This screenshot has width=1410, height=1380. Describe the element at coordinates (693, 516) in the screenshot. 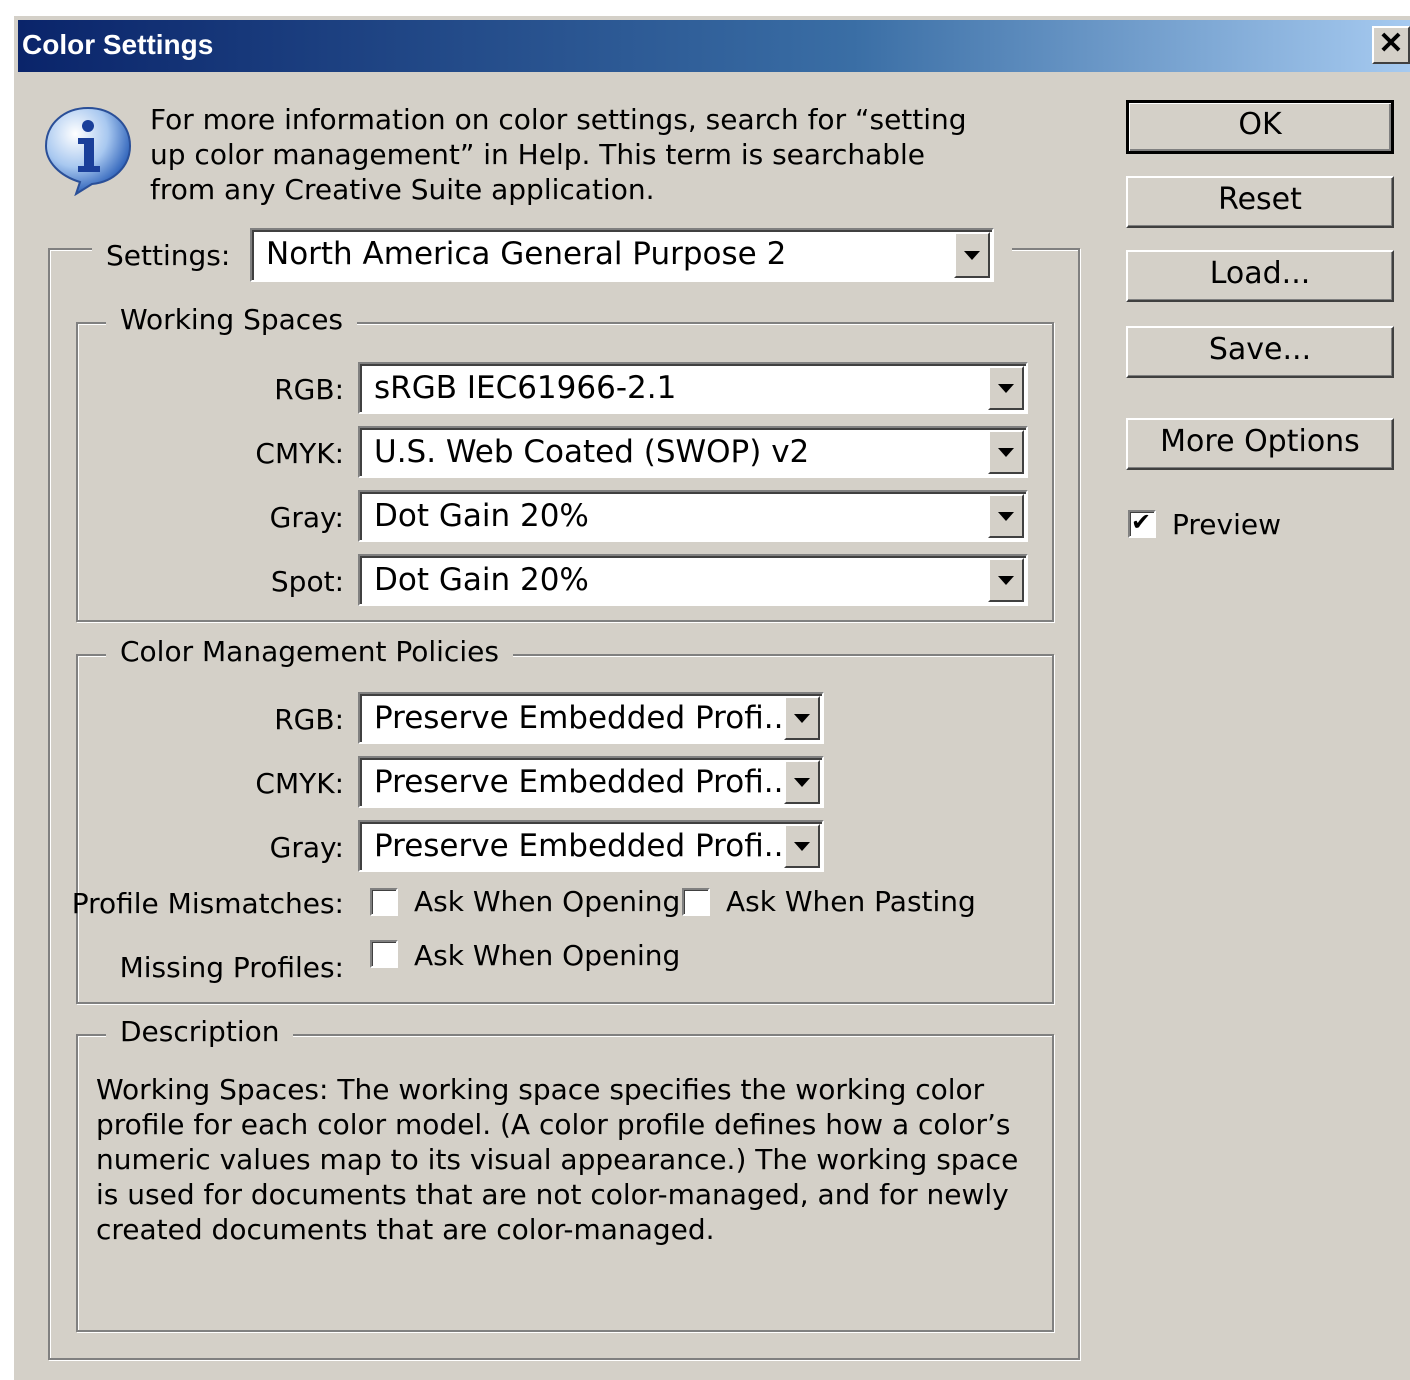

I see `ws-gray-dropdown: Dot Gain 20%` at that location.